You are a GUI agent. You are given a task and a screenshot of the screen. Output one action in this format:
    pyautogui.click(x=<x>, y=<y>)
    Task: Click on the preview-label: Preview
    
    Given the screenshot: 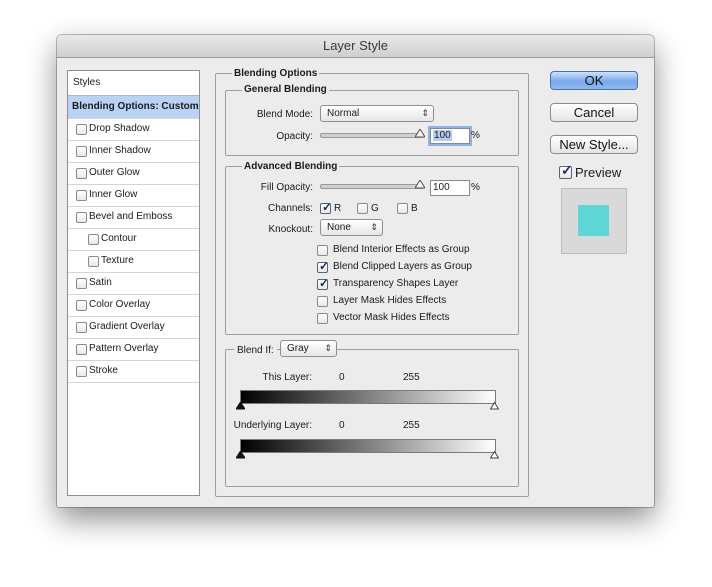 What is the action you would take?
    pyautogui.click(x=598, y=172)
    